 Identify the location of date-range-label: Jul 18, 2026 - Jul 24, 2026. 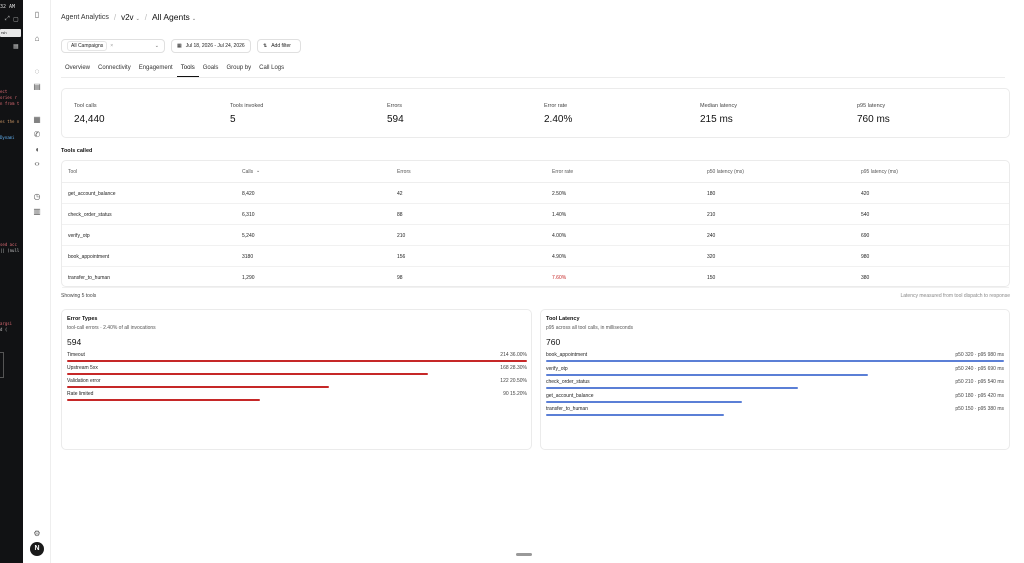
(215, 46).